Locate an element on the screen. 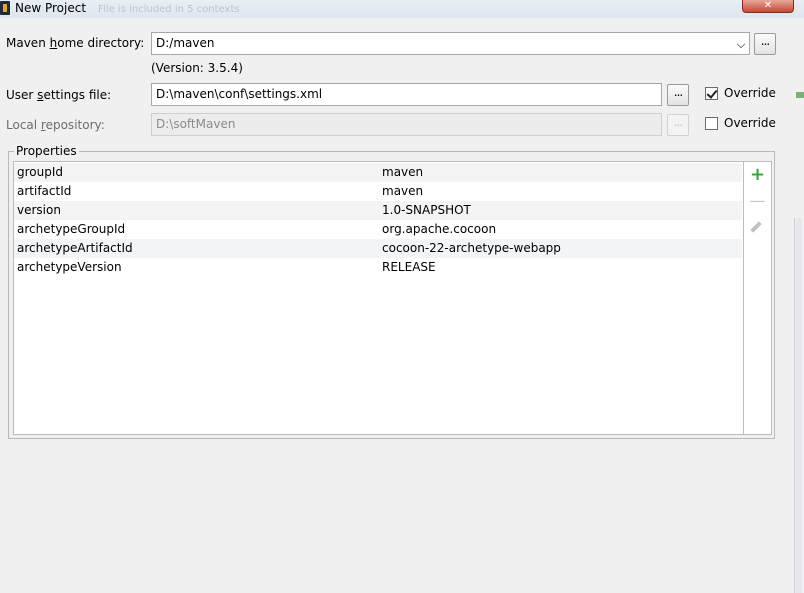 Image resolution: width=804 pixels, height=593 pixels. user-settings-override-label: Override is located at coordinates (750, 93).